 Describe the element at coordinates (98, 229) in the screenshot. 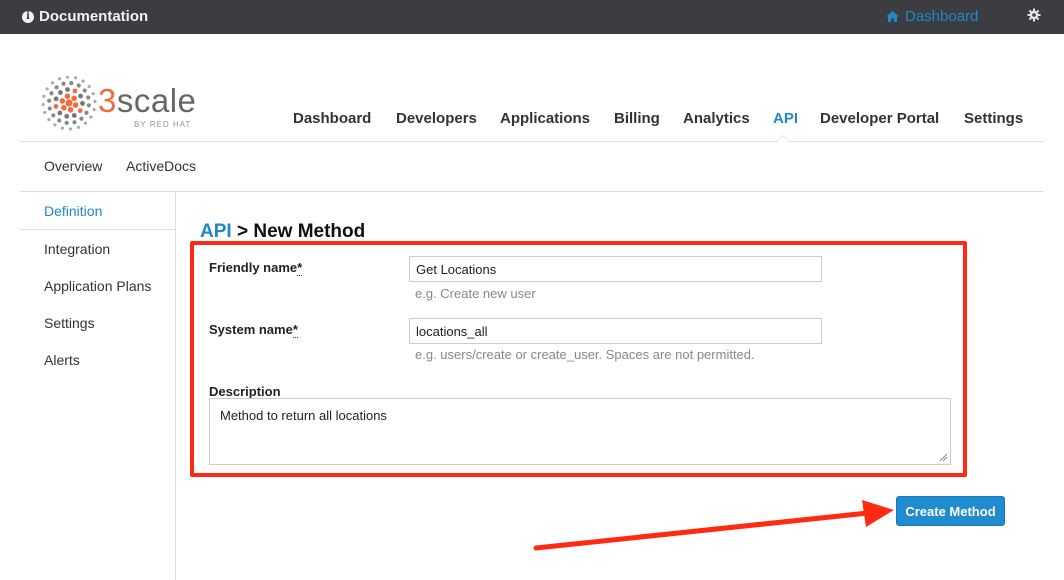

I see `sidebar-divider` at that location.